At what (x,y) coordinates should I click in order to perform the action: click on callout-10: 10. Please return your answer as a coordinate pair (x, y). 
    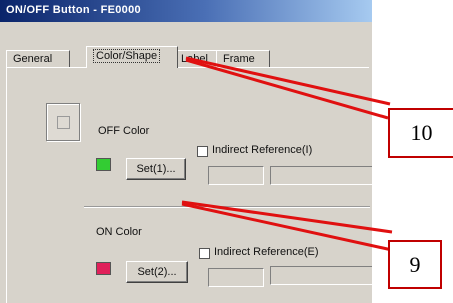
    Looking at the image, I should click on (420, 133).